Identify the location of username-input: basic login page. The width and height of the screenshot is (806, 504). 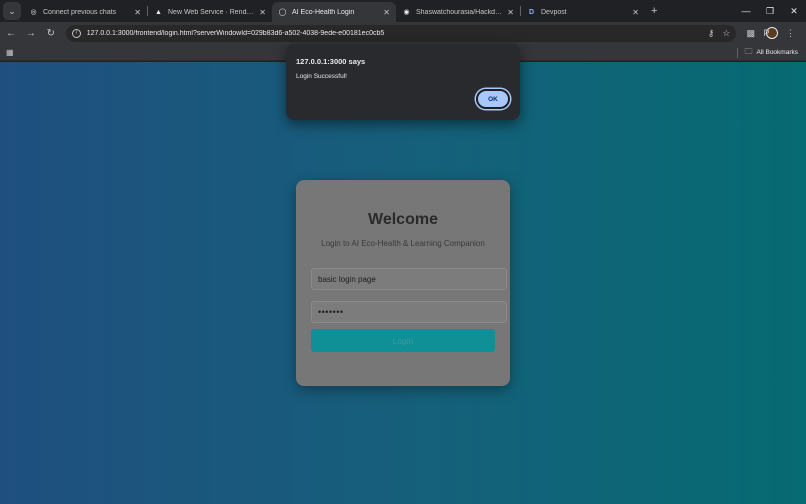
(409, 279).